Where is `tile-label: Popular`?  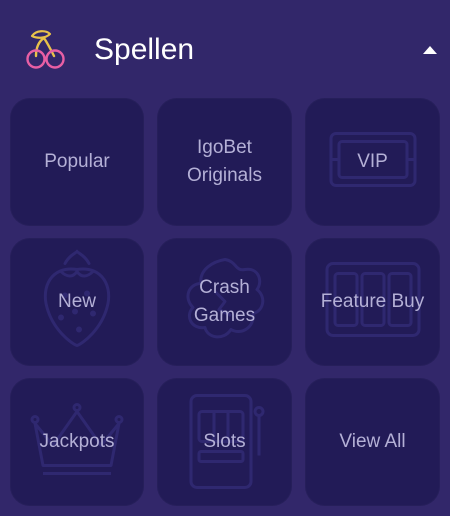 tile-label: Popular is located at coordinates (77, 161).